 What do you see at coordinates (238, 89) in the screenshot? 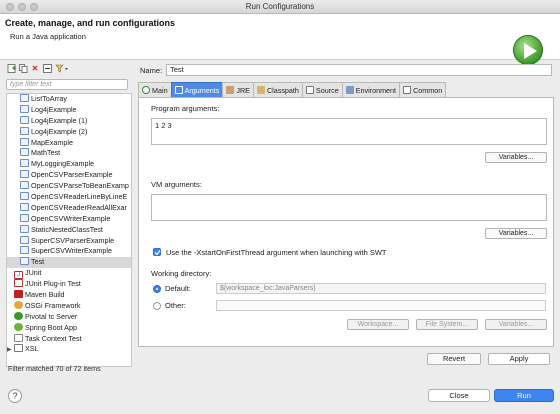
I see `tab-jre: JRE` at bounding box center [238, 89].